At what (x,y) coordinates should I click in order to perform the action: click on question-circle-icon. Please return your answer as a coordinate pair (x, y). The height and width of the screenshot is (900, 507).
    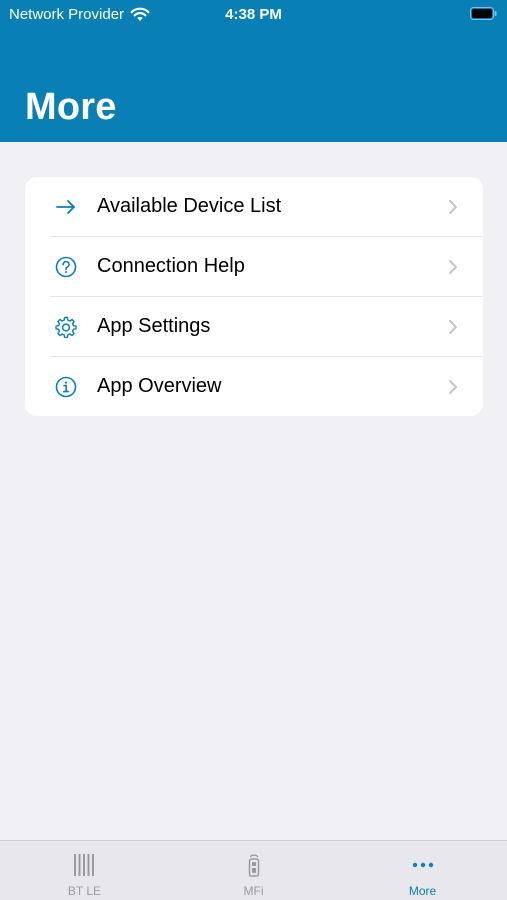
    Looking at the image, I should click on (66, 267).